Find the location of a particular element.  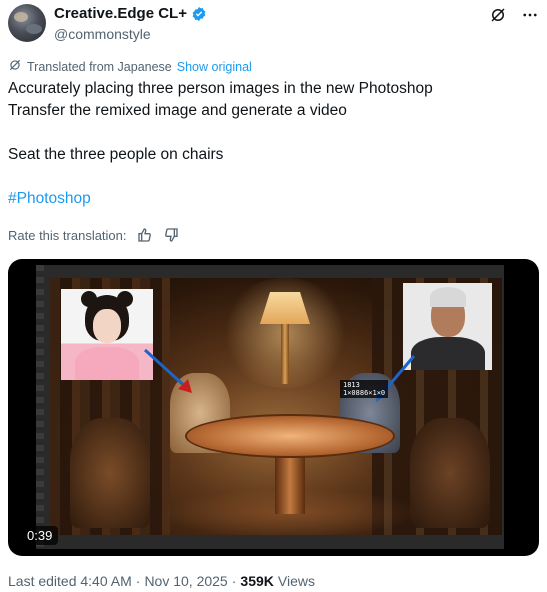

rate-translation: Rate this translation: is located at coordinates (93, 235).